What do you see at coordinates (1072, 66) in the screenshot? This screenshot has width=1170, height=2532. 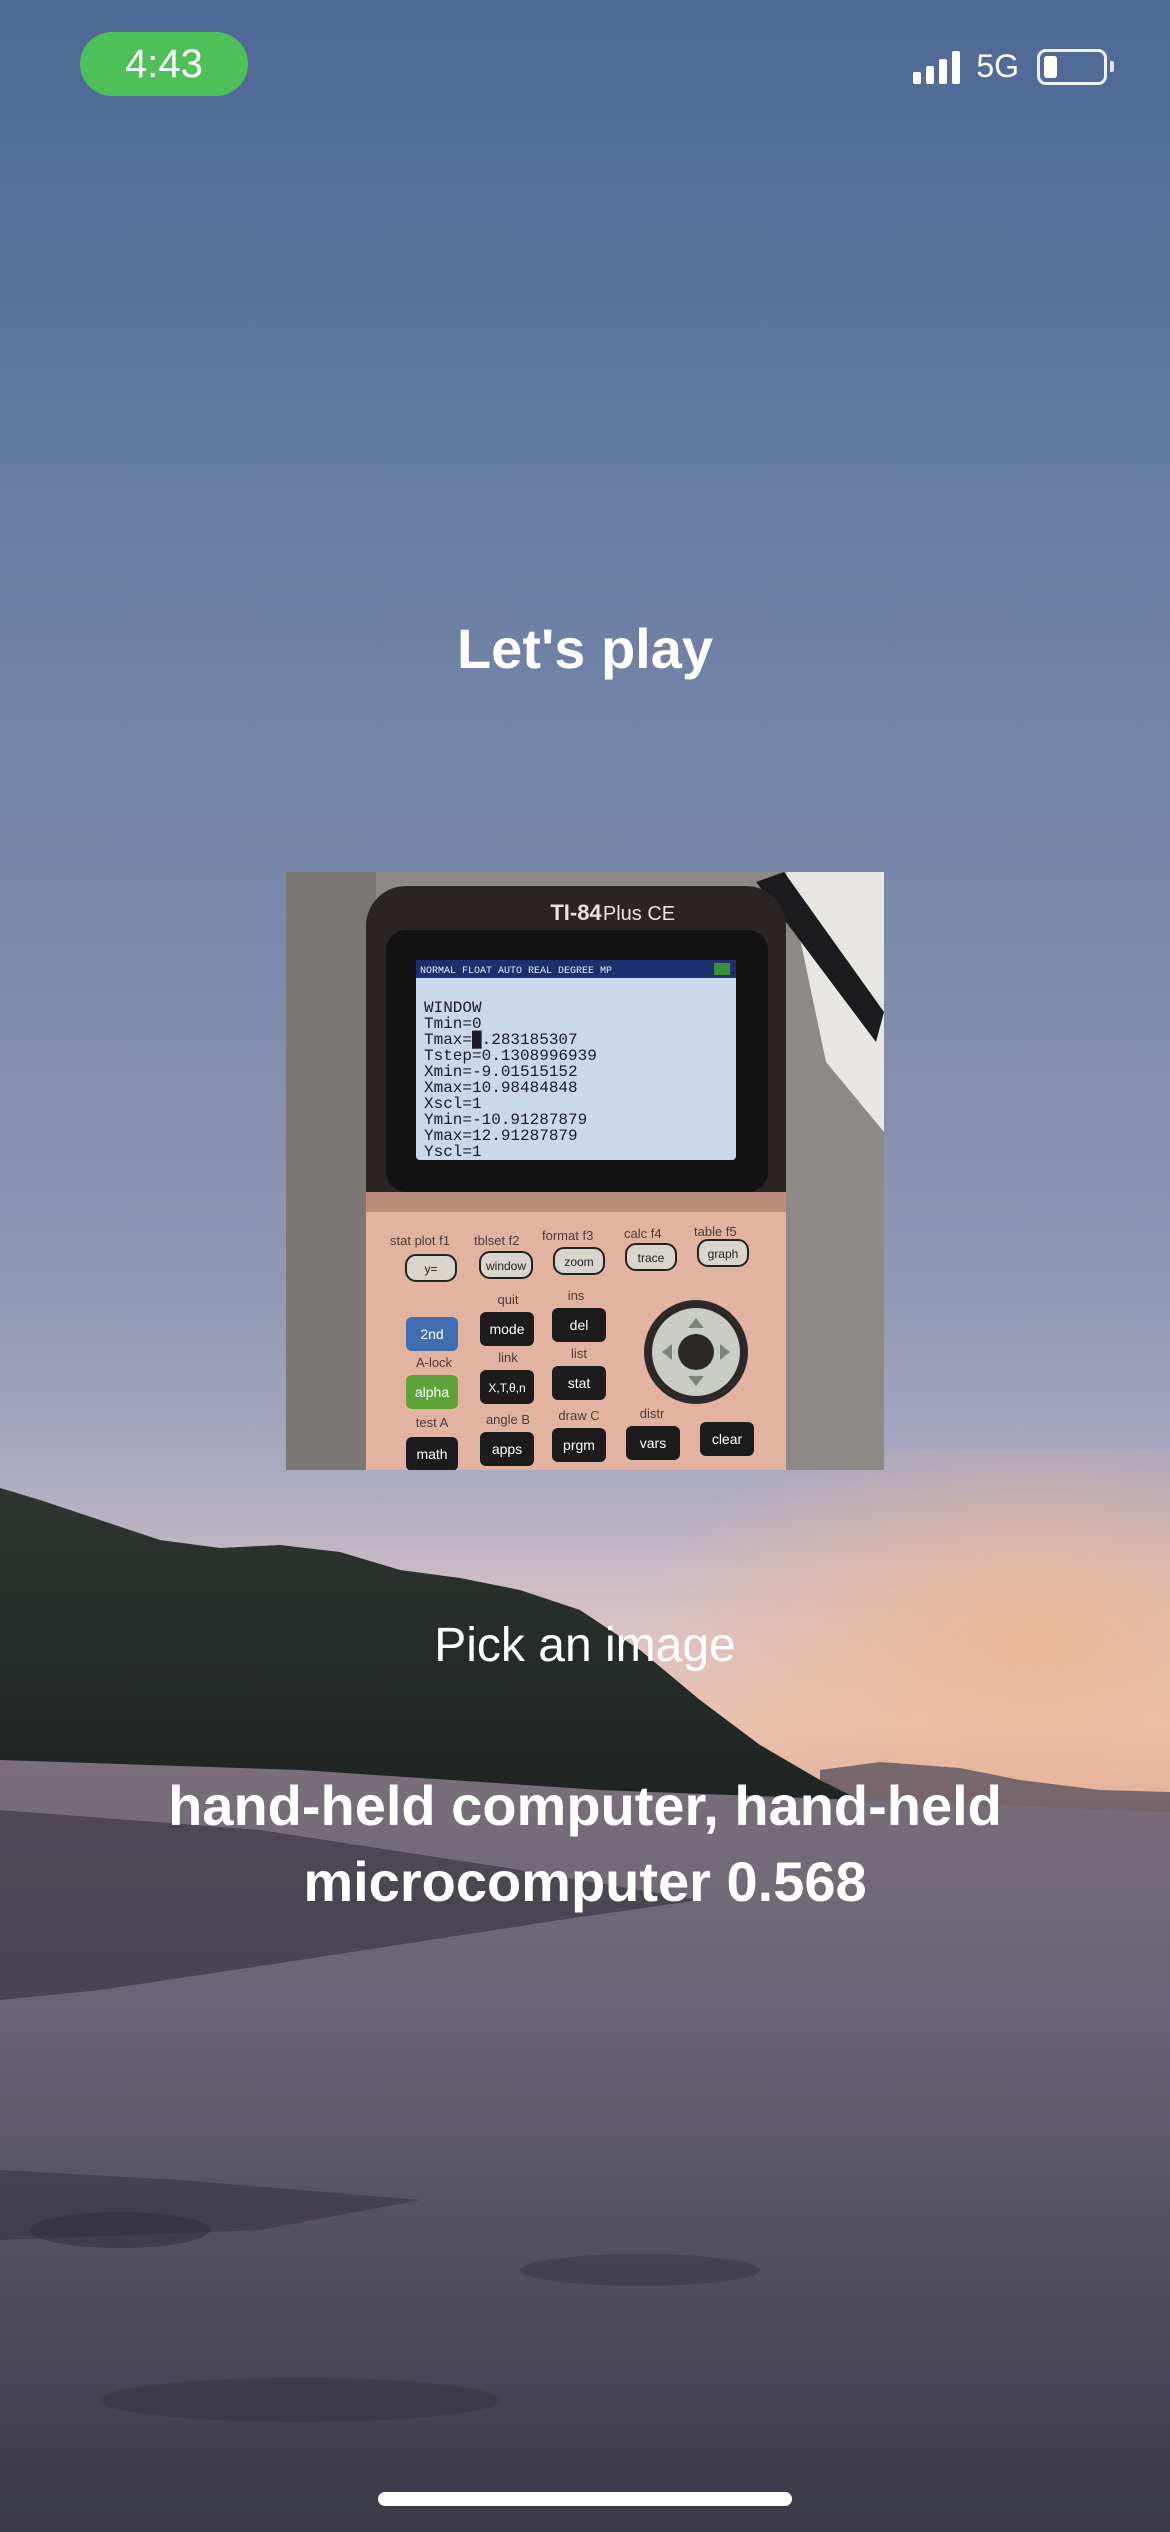 I see `battery-icon` at bounding box center [1072, 66].